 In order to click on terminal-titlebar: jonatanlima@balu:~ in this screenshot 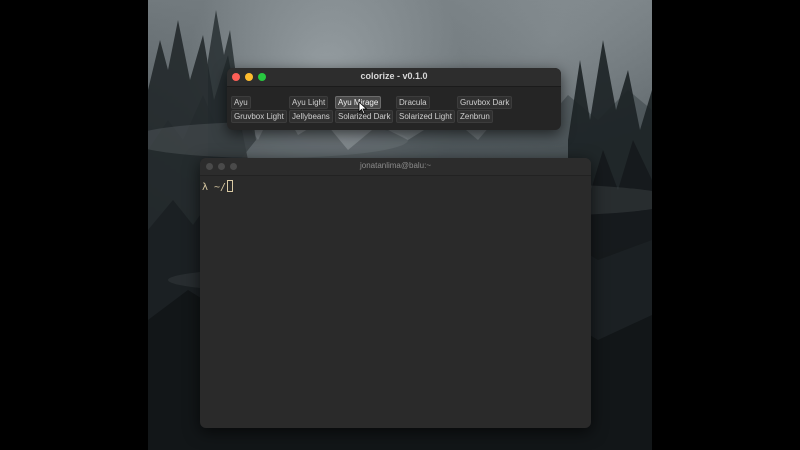, I will do `click(395, 167)`.